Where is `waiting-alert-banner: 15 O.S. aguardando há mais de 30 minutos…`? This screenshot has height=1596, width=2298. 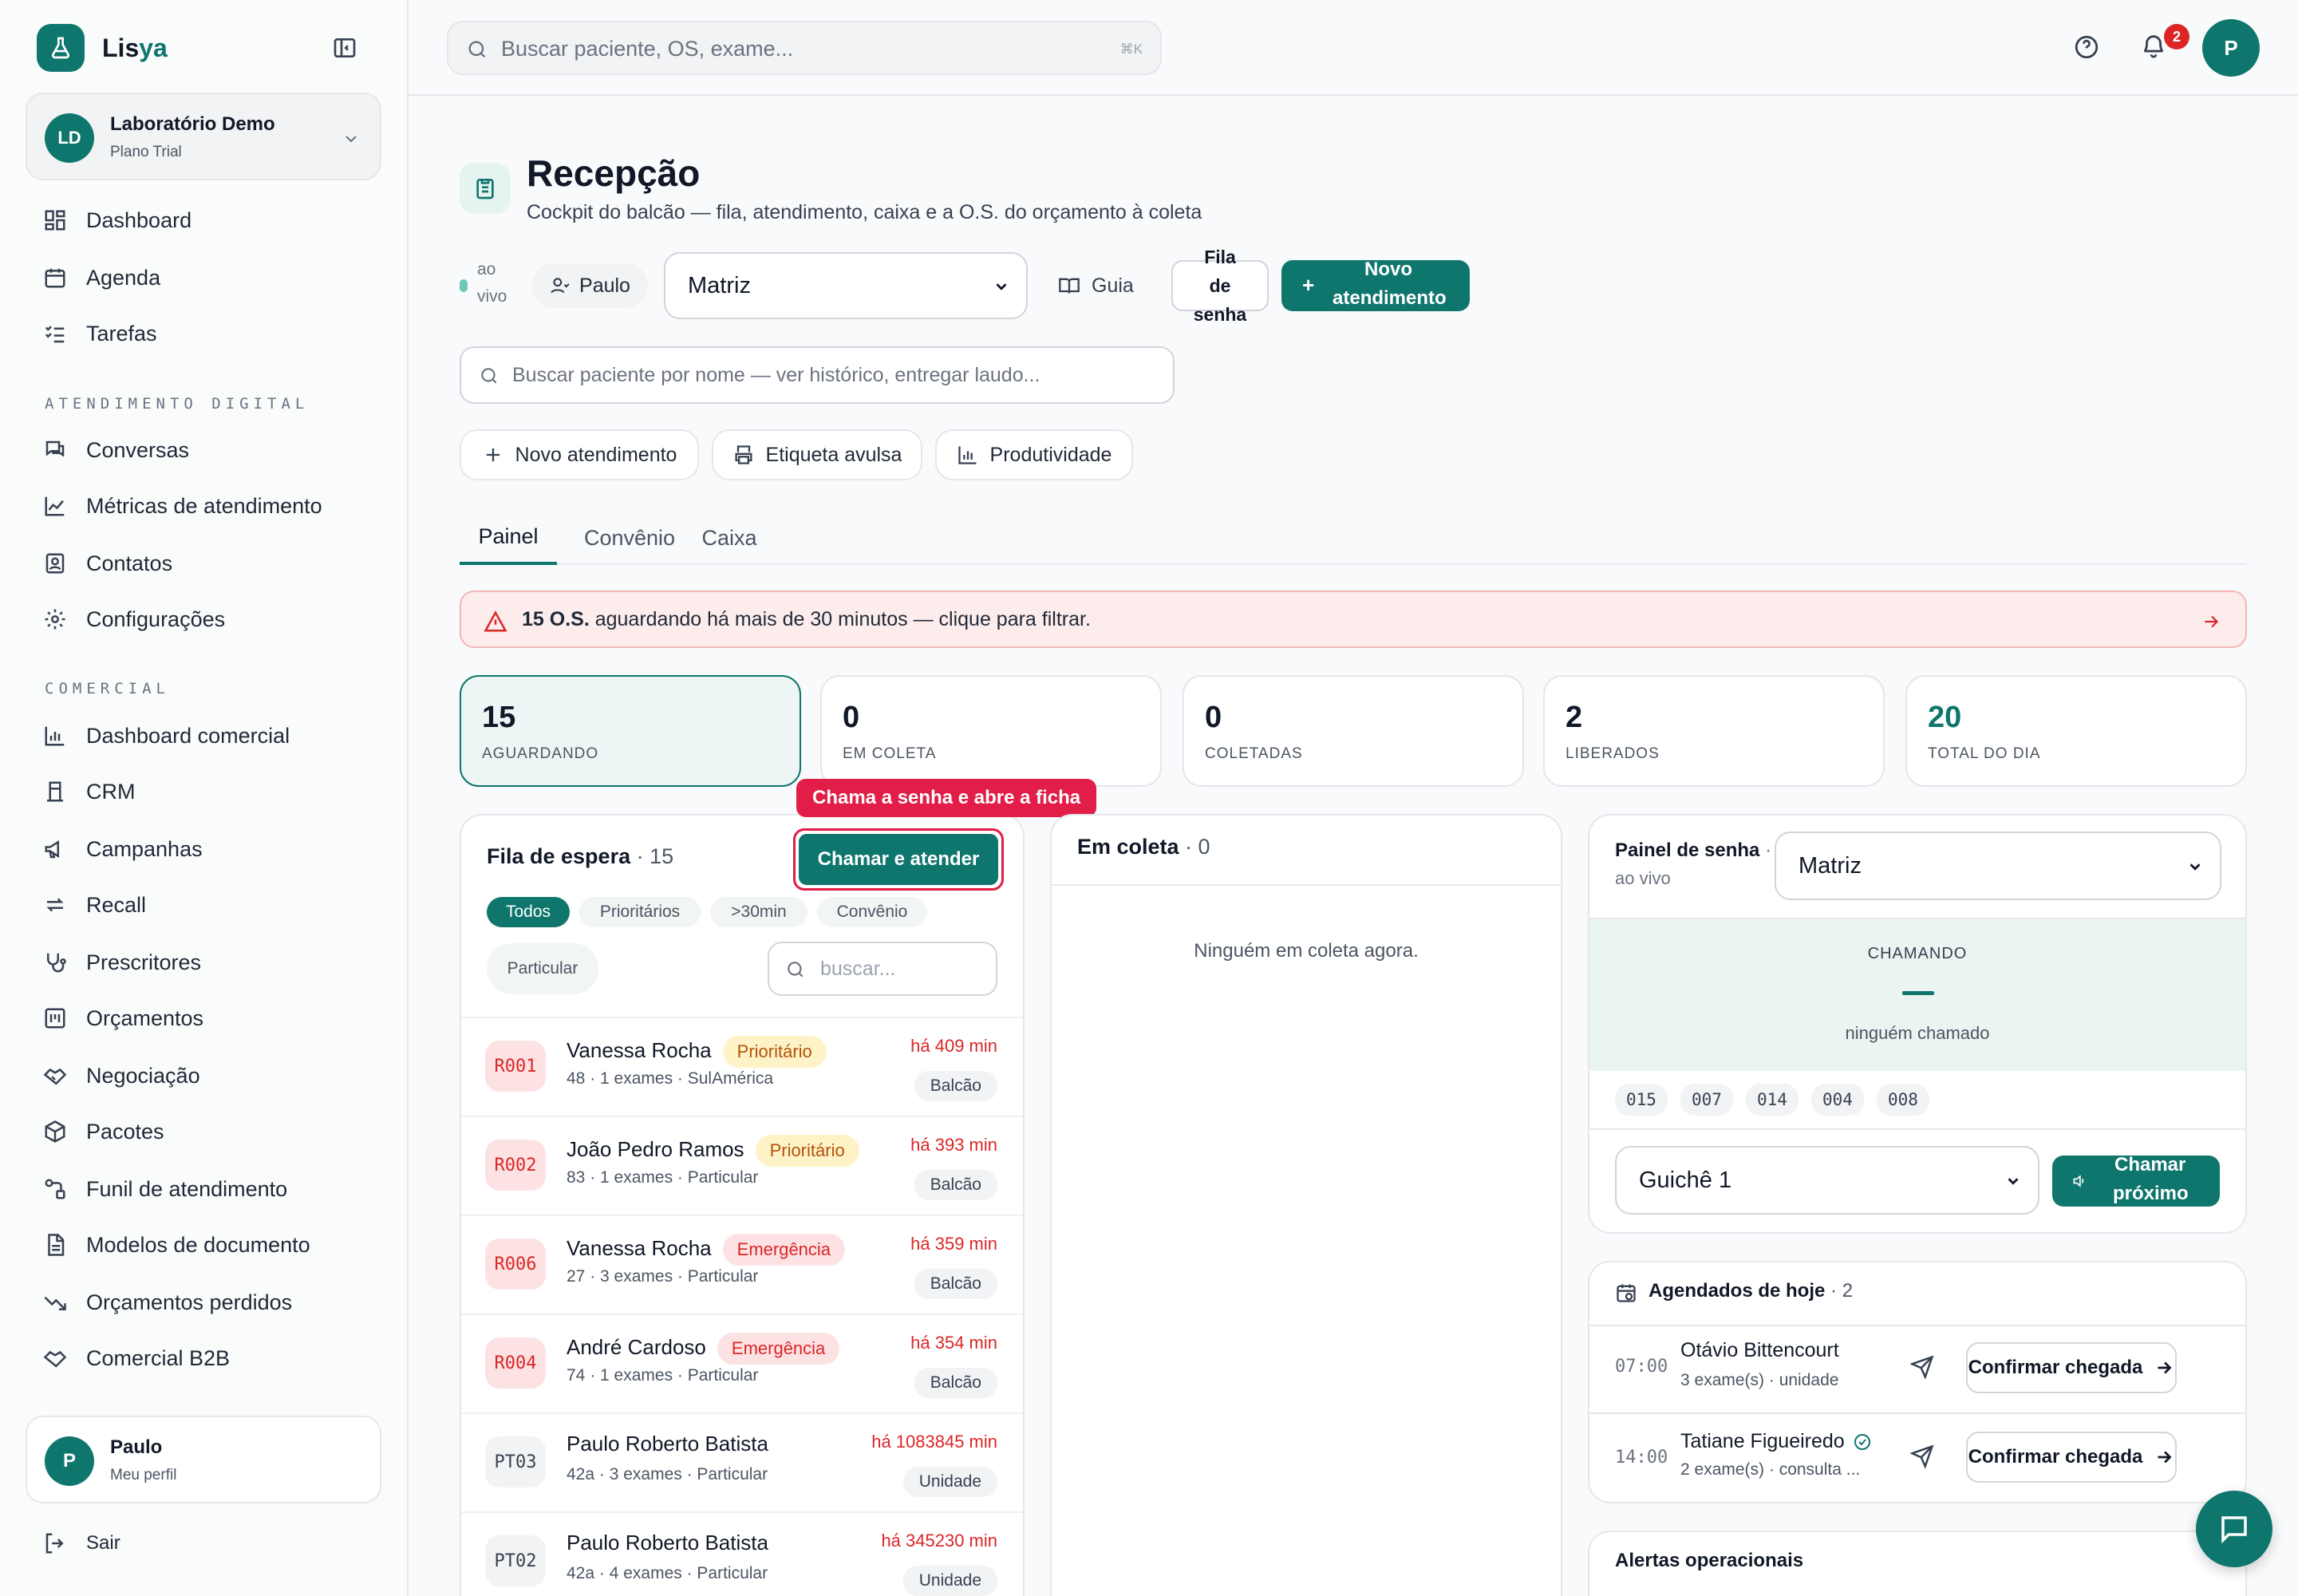
waiting-alert-banner: 15 O.S. aguardando há mais de 30 minutos… is located at coordinates (1354, 619).